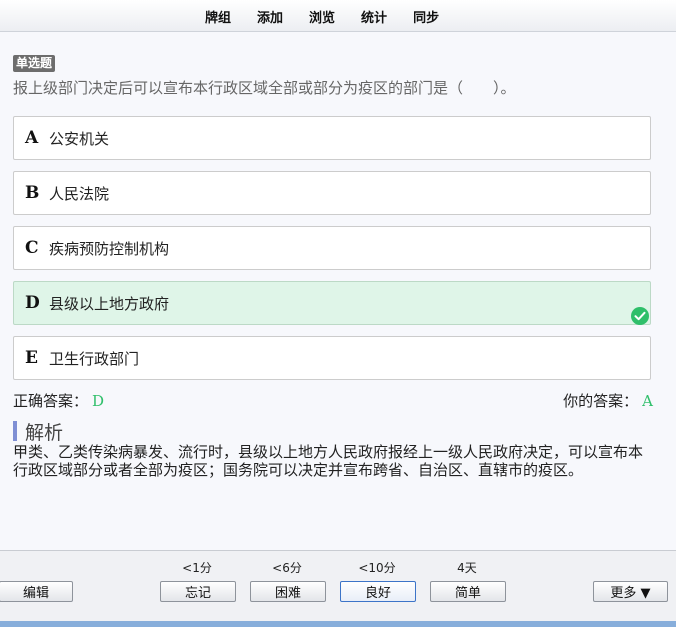 This screenshot has width=676, height=627. I want to click on edit-button: 编辑, so click(36, 591).